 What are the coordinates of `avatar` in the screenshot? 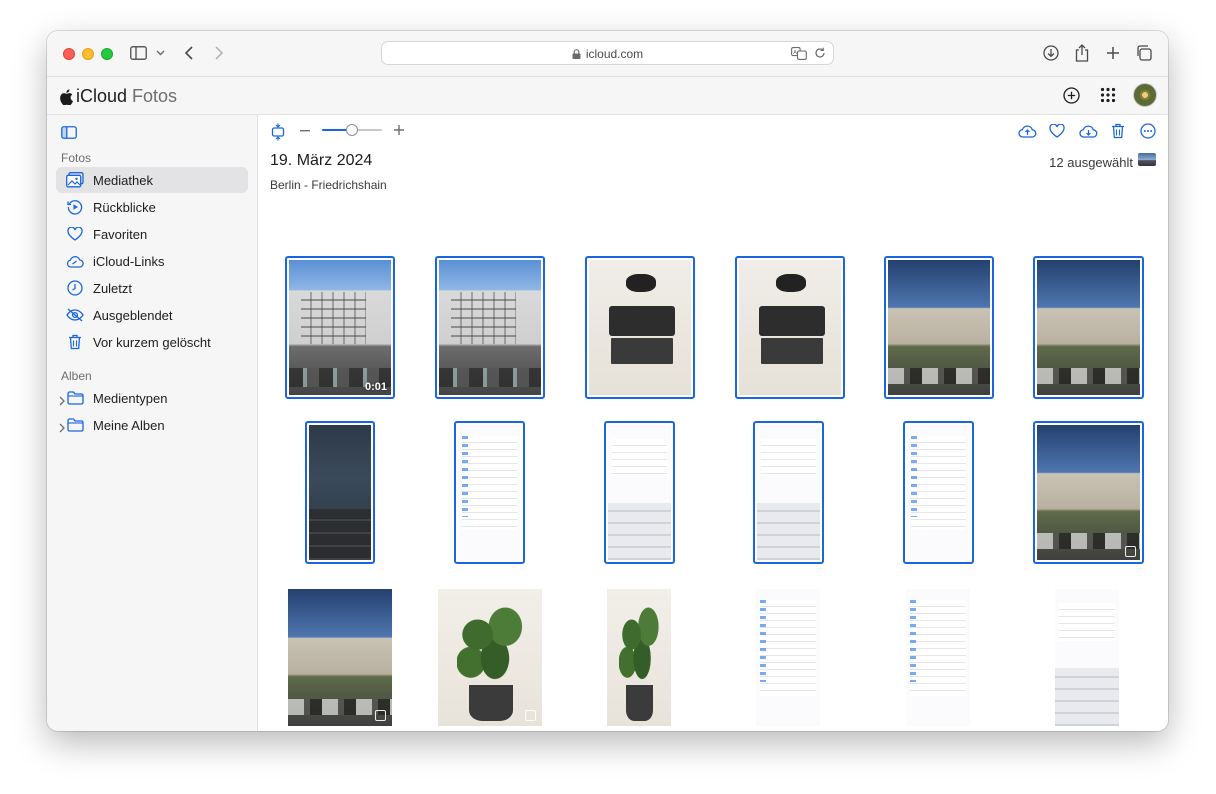 It's located at (1145, 95).